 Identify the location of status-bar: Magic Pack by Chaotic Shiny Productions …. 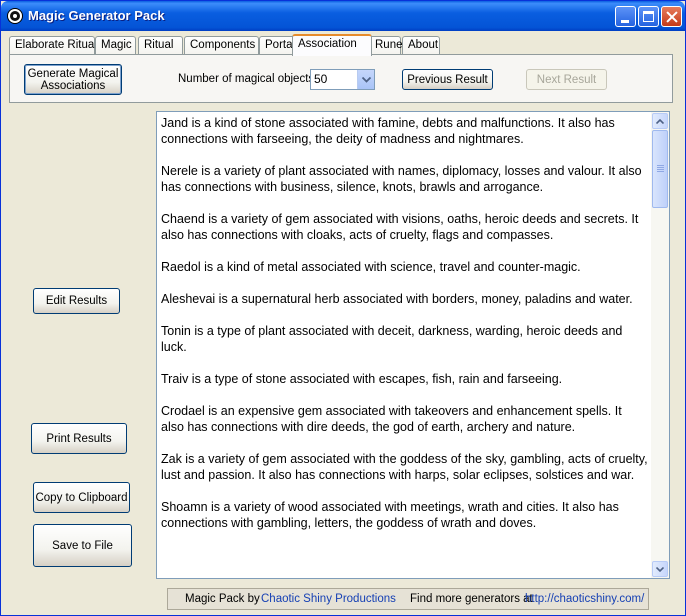
(408, 599).